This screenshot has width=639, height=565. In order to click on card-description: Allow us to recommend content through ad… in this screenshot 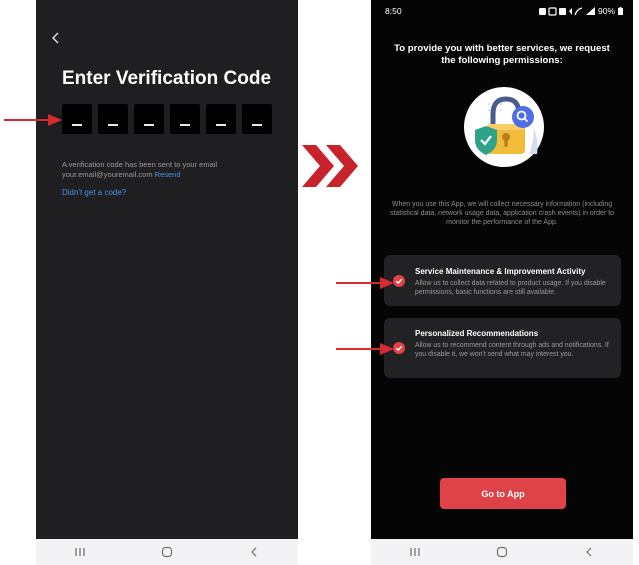, I will do `click(512, 350)`.